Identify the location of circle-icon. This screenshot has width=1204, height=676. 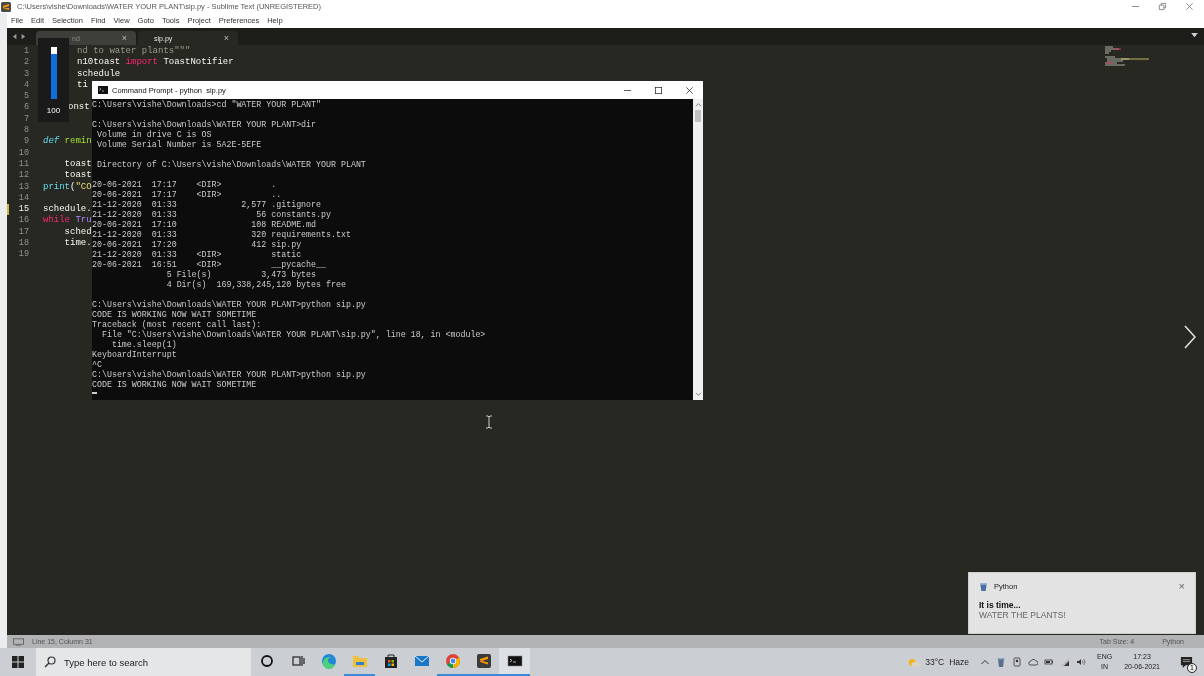
(266, 661).